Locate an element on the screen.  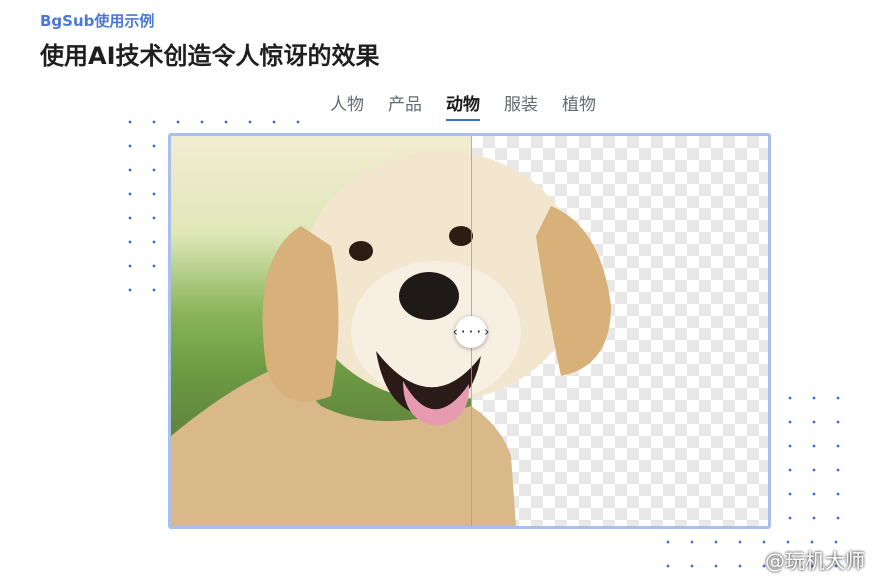
page-title: 使用AI技术创造令人惊讶的效果 is located at coordinates (210, 56).